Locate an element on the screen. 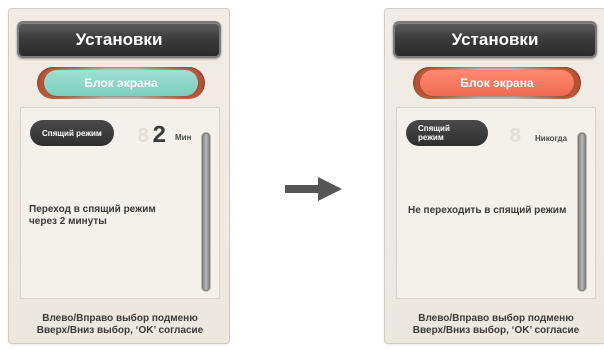 This screenshot has height=349, width=604. description-line-1: Не переходить в спящий режим is located at coordinates (487, 210).